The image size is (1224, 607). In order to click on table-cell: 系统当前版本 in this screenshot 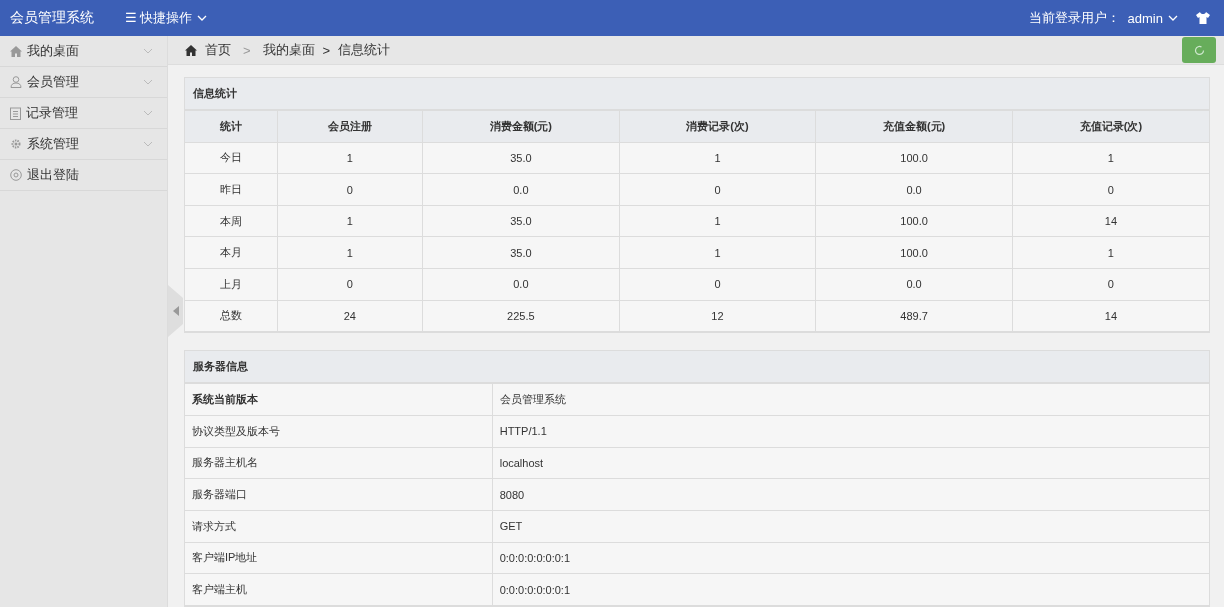, I will do `click(339, 399)`.